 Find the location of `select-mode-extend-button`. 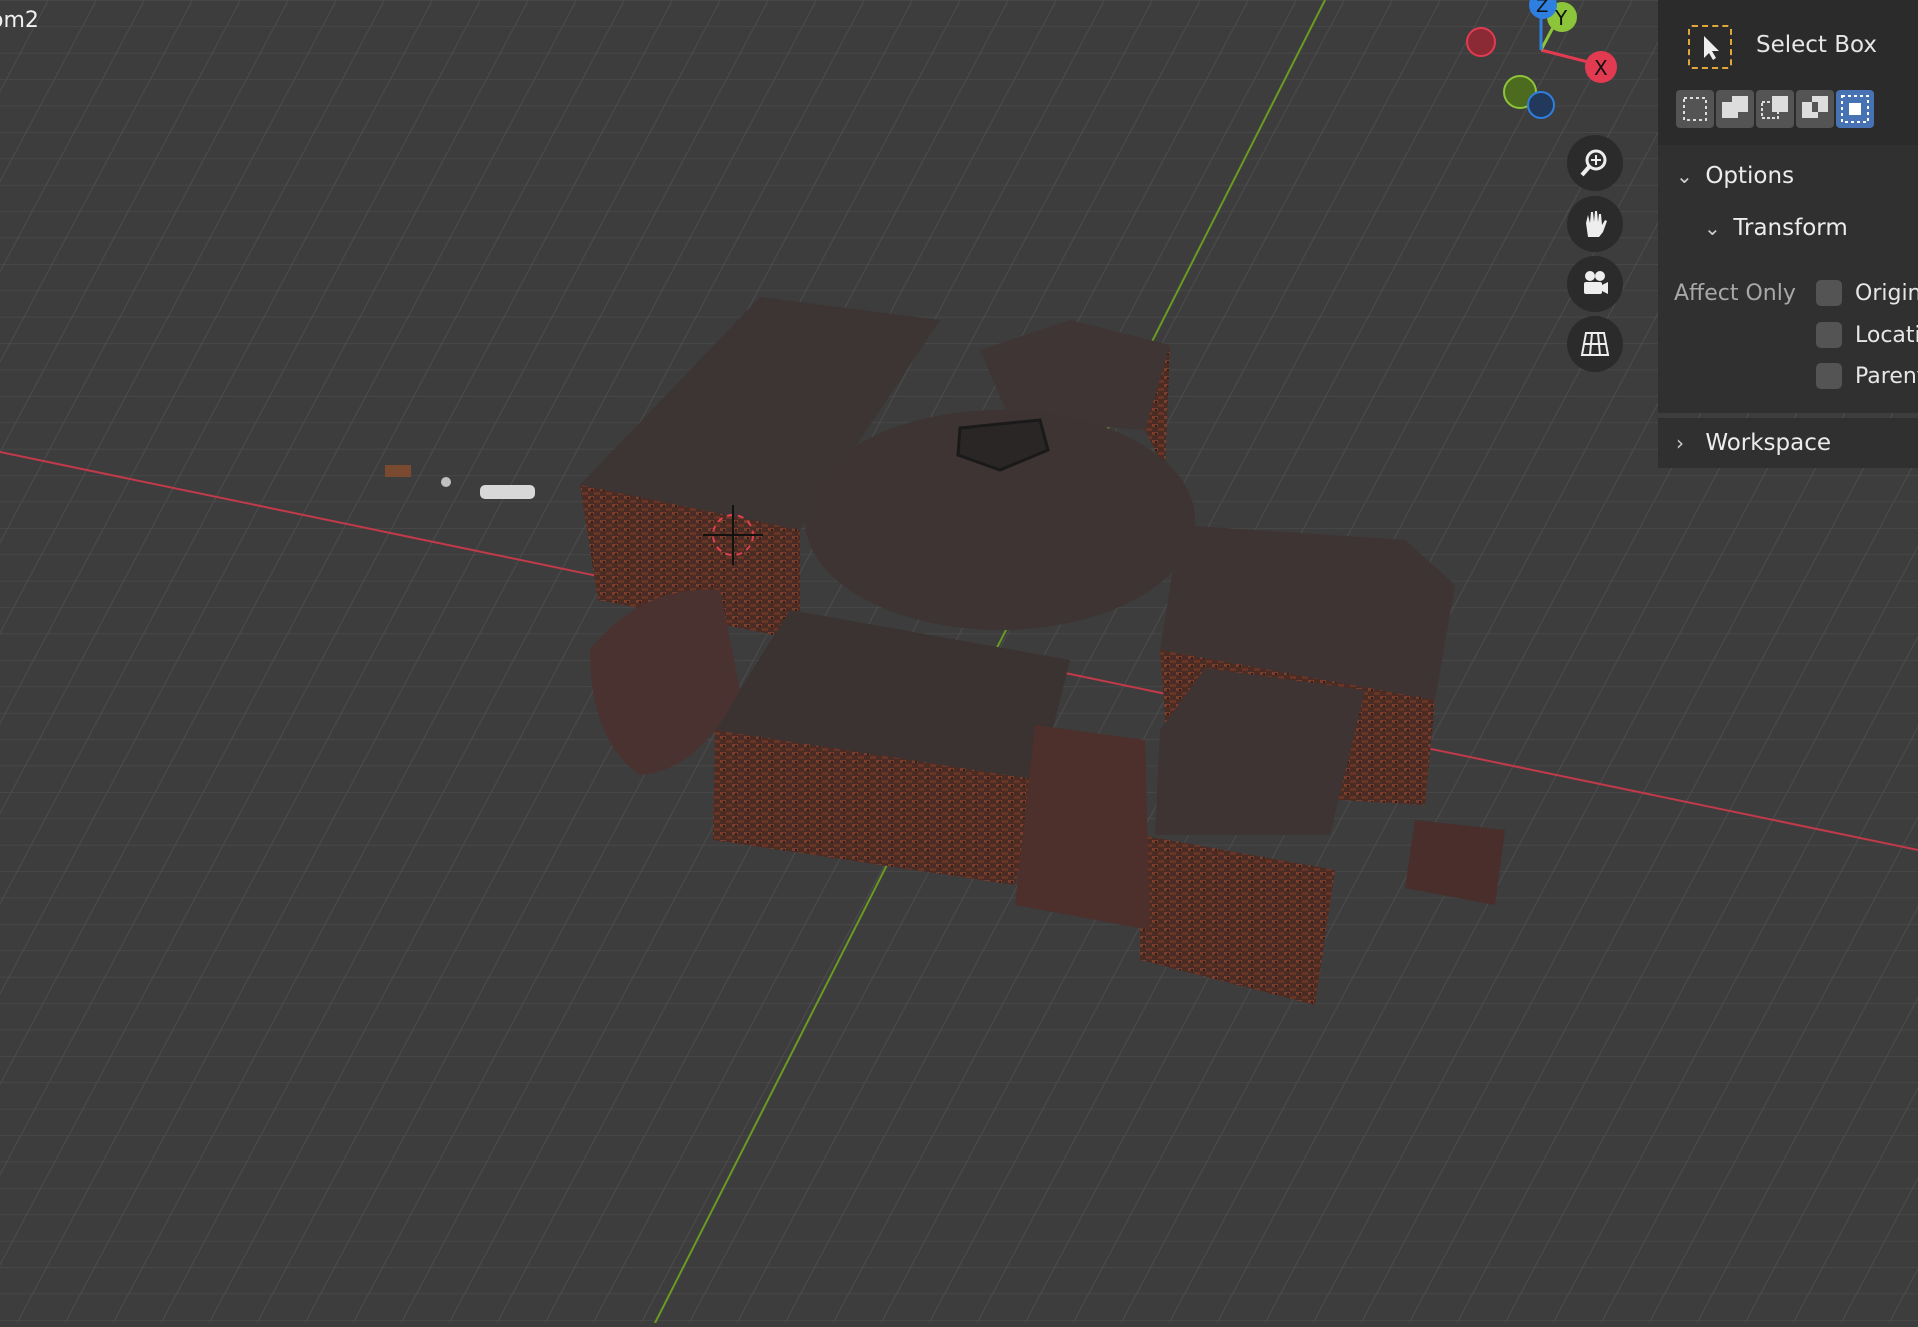

select-mode-extend-button is located at coordinates (1735, 109).